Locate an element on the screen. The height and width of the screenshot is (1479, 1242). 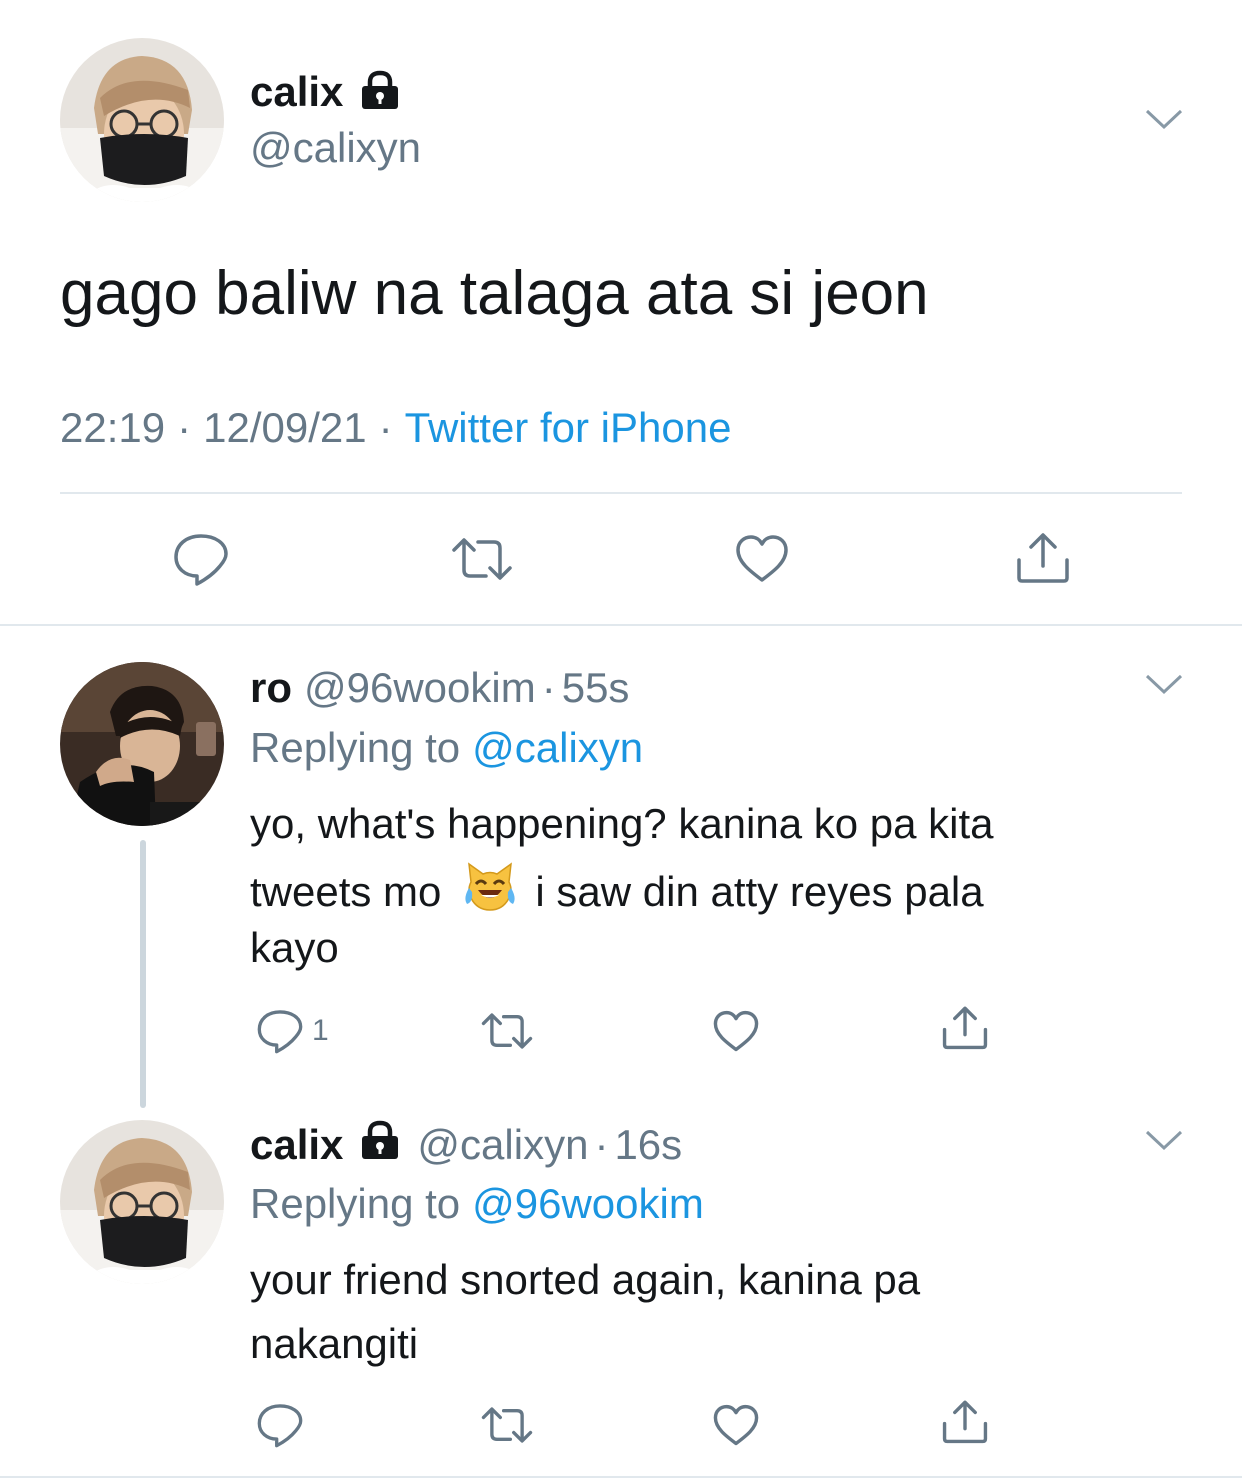
main-display-name: calix is located at coordinates (296, 92).